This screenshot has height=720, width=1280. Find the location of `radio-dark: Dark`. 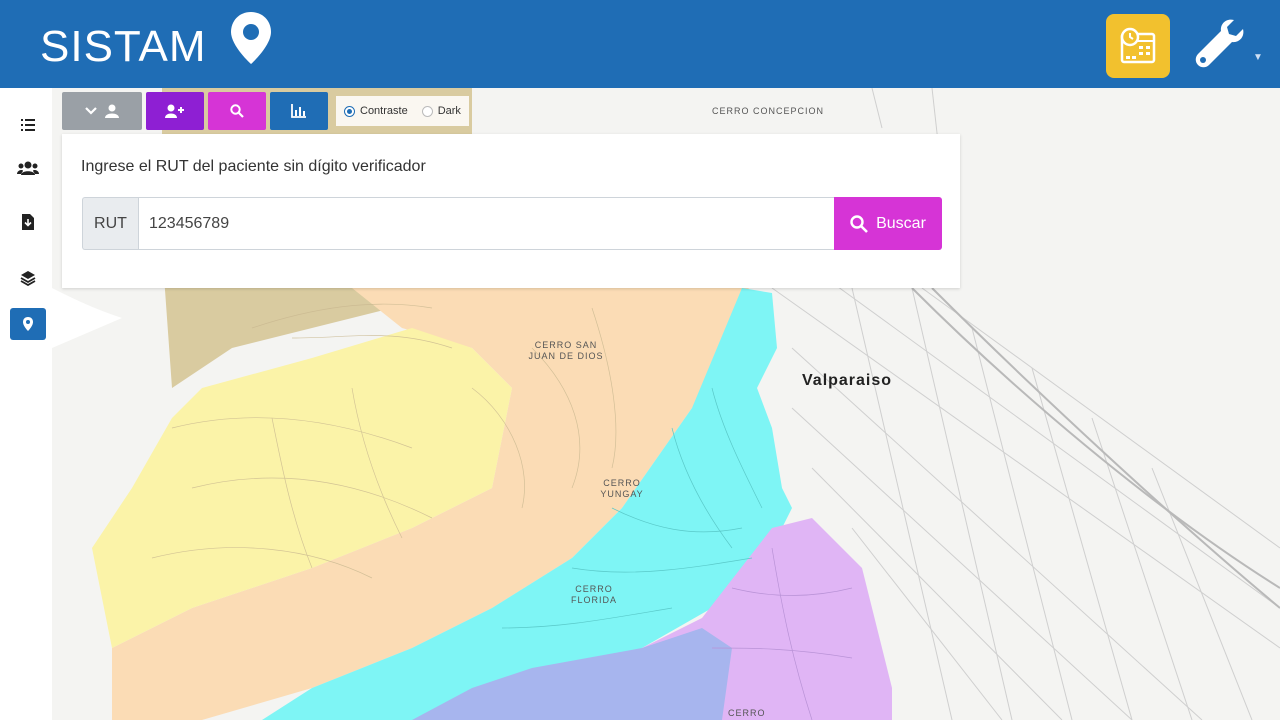

radio-dark: Dark is located at coordinates (441, 111).